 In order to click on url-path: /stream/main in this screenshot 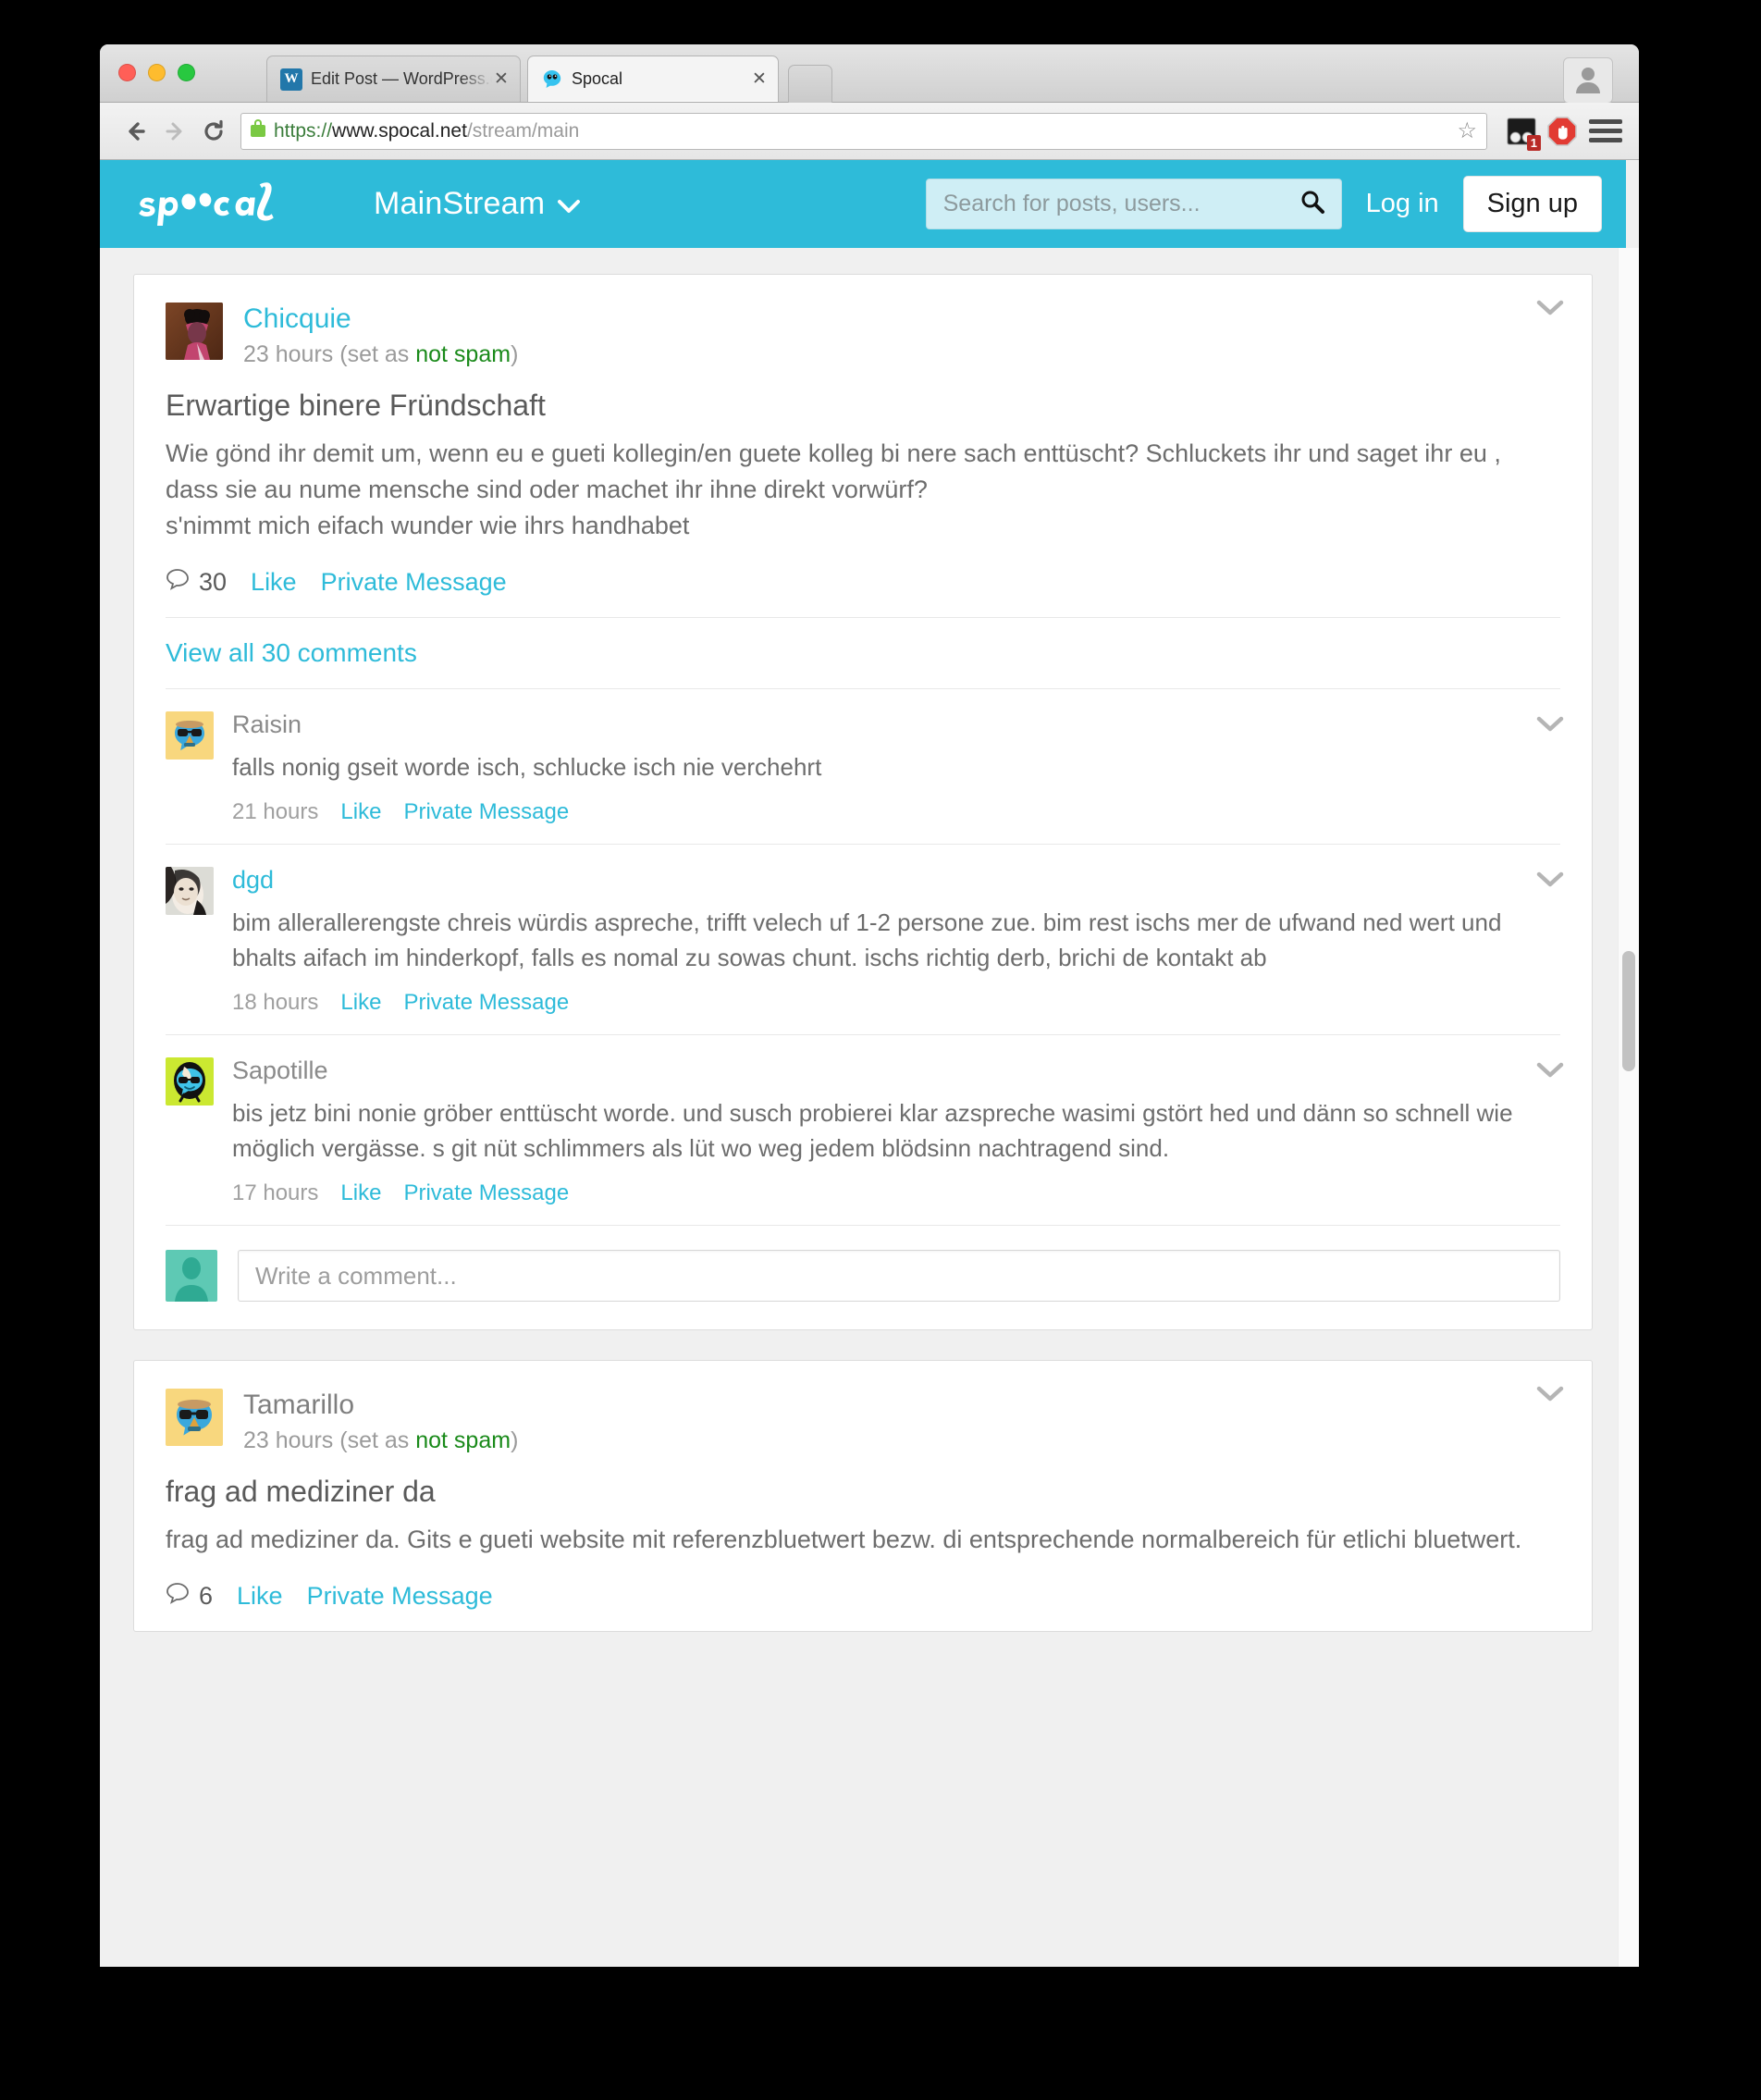, I will do `click(523, 130)`.